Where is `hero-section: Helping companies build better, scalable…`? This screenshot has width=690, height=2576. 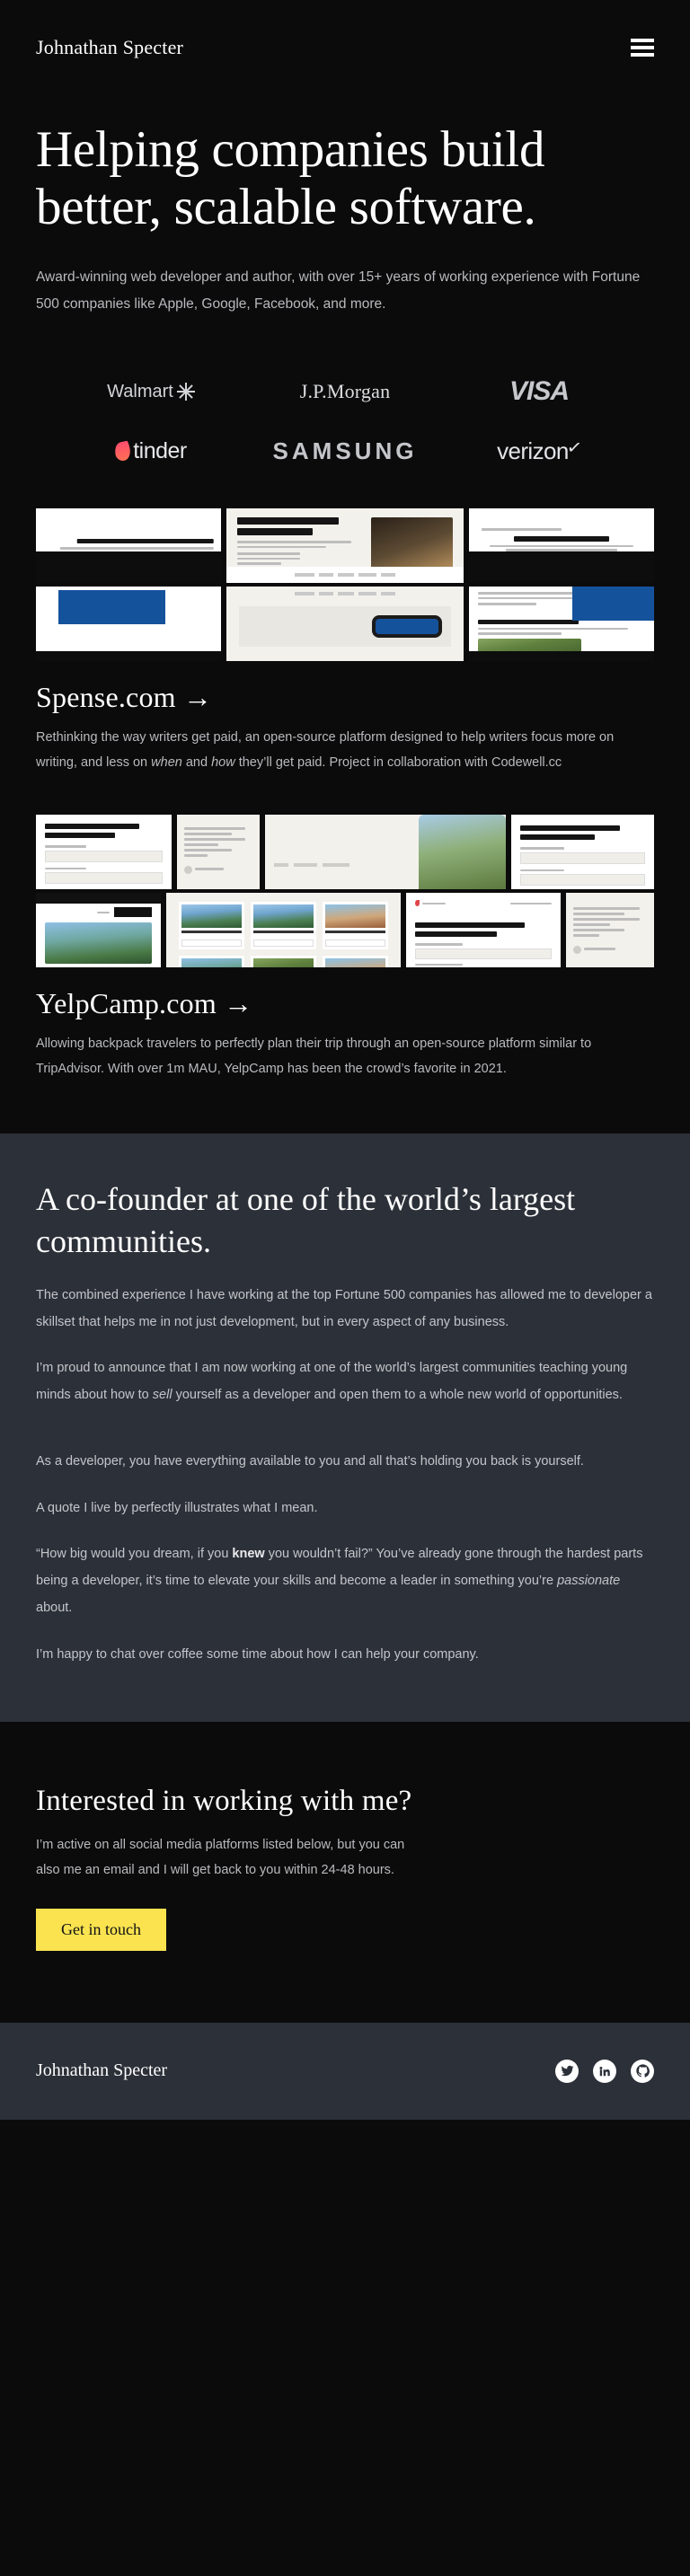 hero-section: Helping companies build better, scalable… is located at coordinates (345, 206).